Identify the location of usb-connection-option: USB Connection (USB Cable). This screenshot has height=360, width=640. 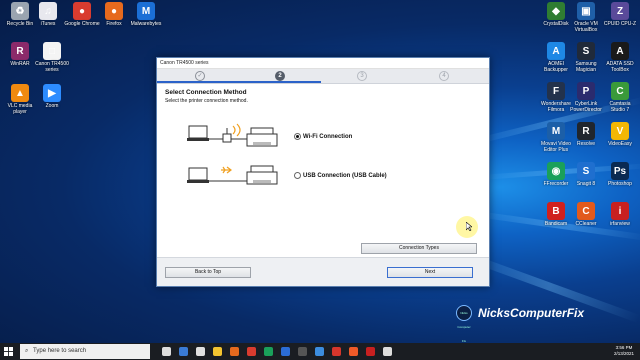
(340, 175).